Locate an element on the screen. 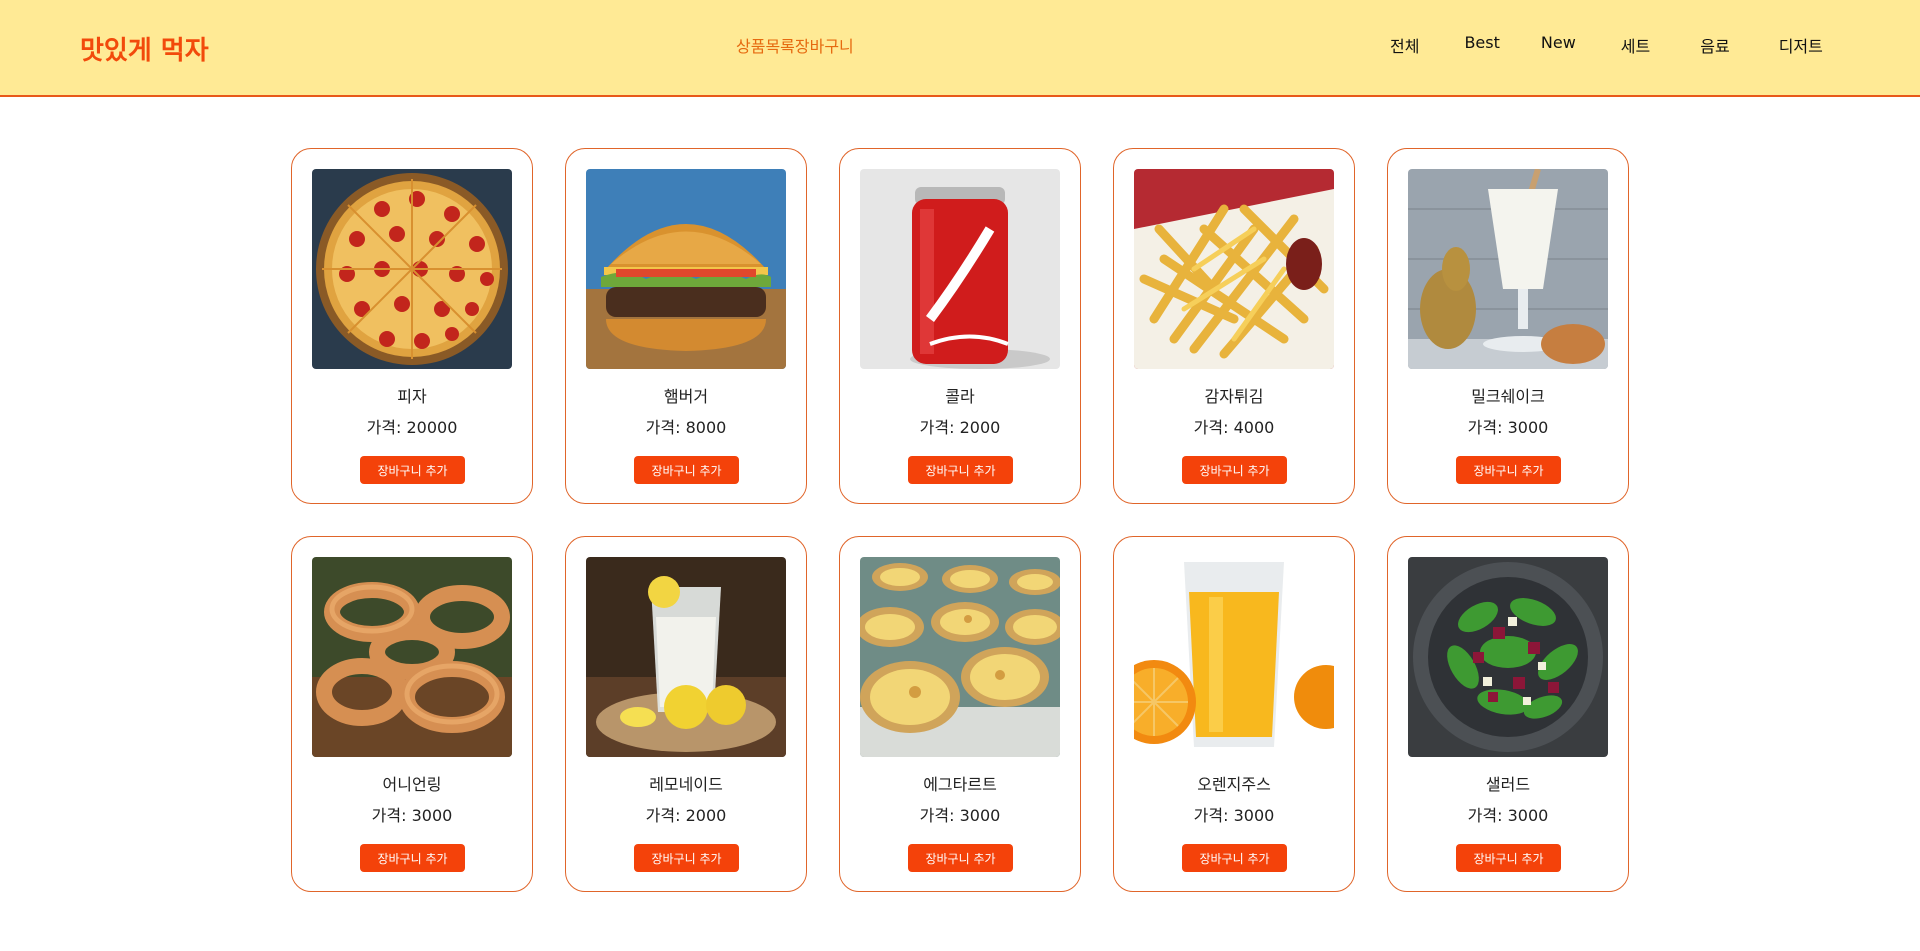 This screenshot has width=1920, height=951. burger-image is located at coordinates (686, 269).